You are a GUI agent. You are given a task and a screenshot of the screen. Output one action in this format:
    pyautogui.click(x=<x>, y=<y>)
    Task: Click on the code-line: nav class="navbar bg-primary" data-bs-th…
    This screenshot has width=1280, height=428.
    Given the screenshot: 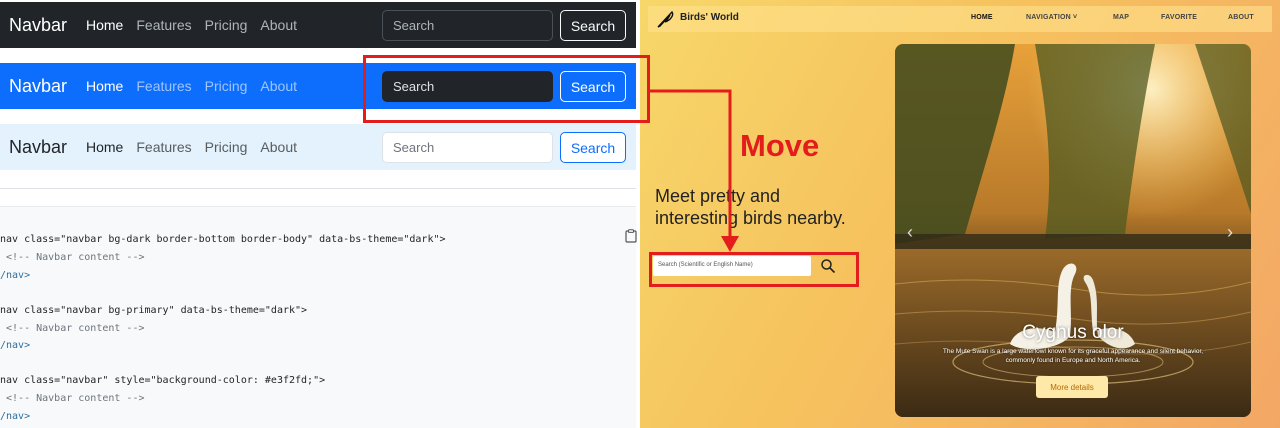 What is the action you would take?
    pyautogui.click(x=154, y=310)
    